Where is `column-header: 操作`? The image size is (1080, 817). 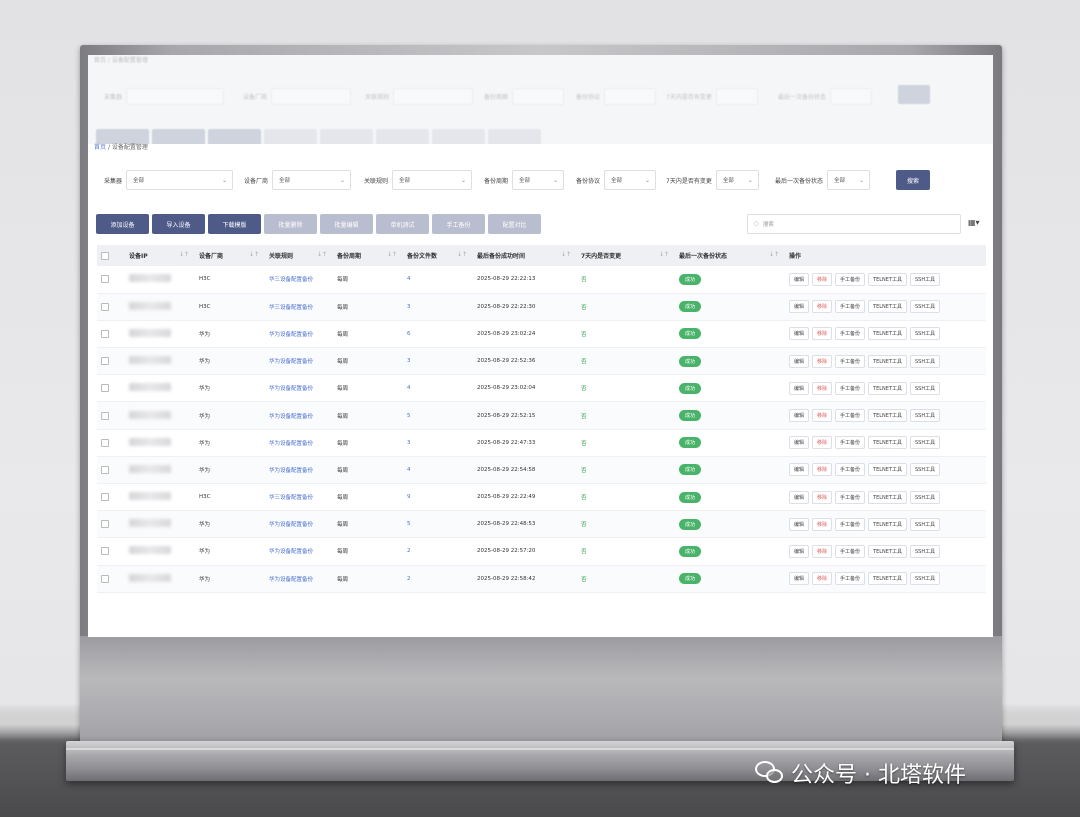 column-header: 操作 is located at coordinates (885, 255).